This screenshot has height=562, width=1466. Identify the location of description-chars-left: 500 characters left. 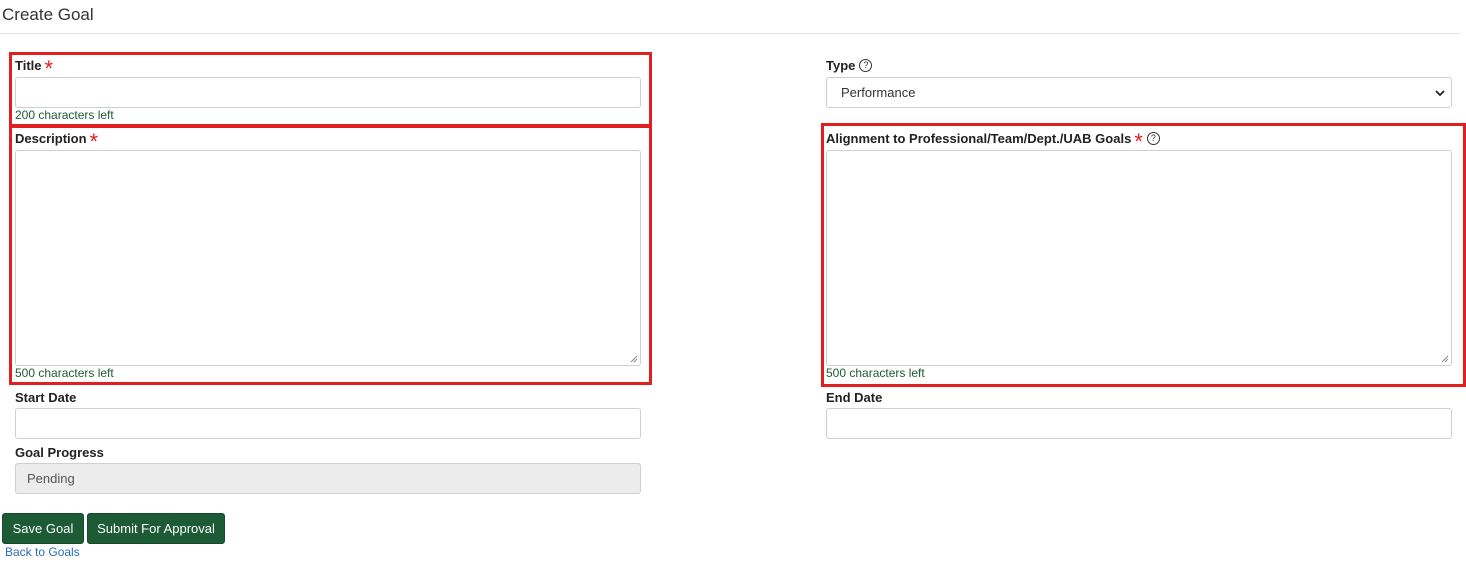
(64, 373).